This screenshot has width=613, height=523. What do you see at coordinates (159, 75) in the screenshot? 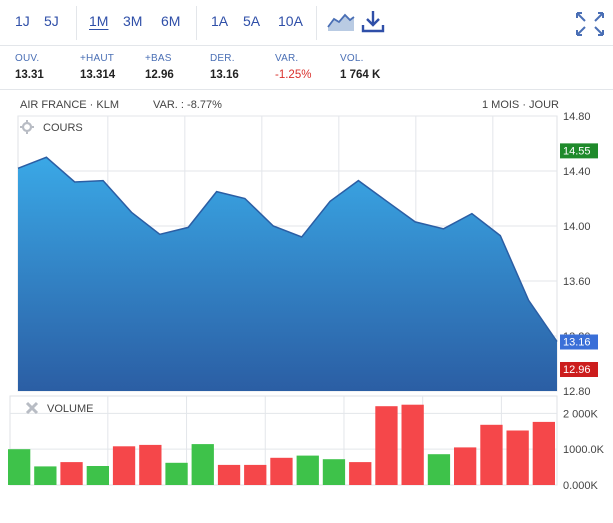
I see `stat-value: 12.96` at bounding box center [159, 75].